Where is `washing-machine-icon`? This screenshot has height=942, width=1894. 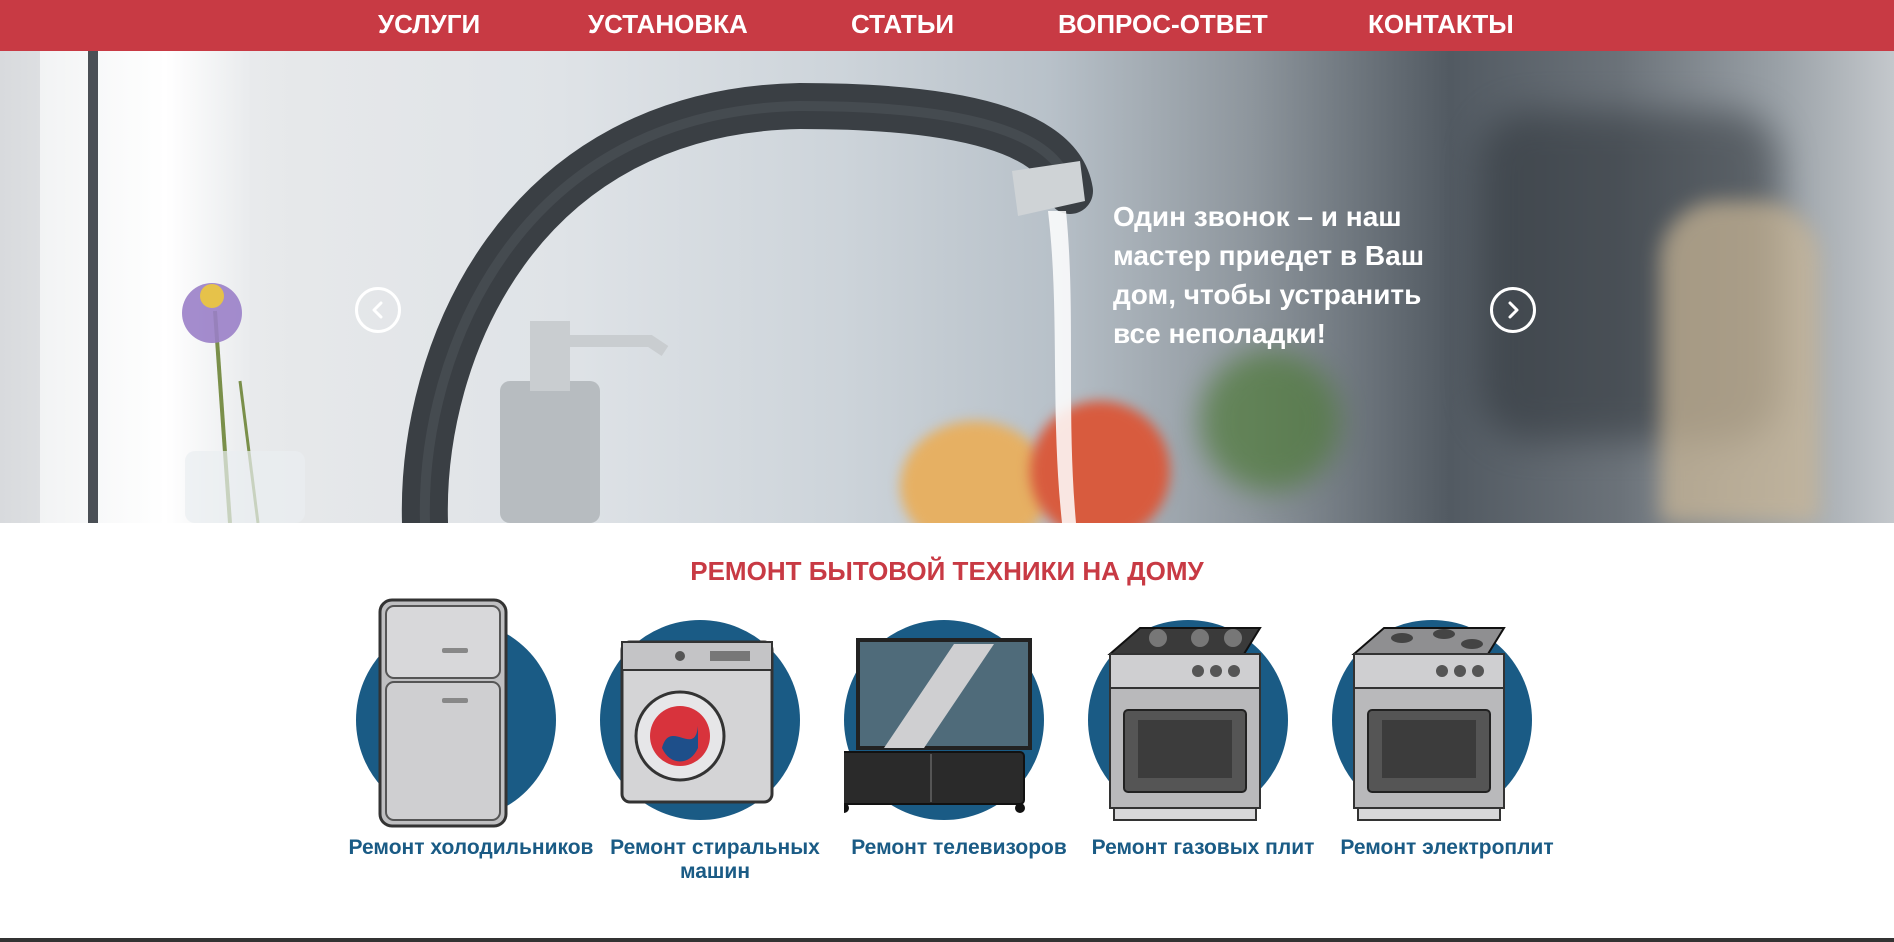
washing-machine-icon is located at coordinates (697, 722).